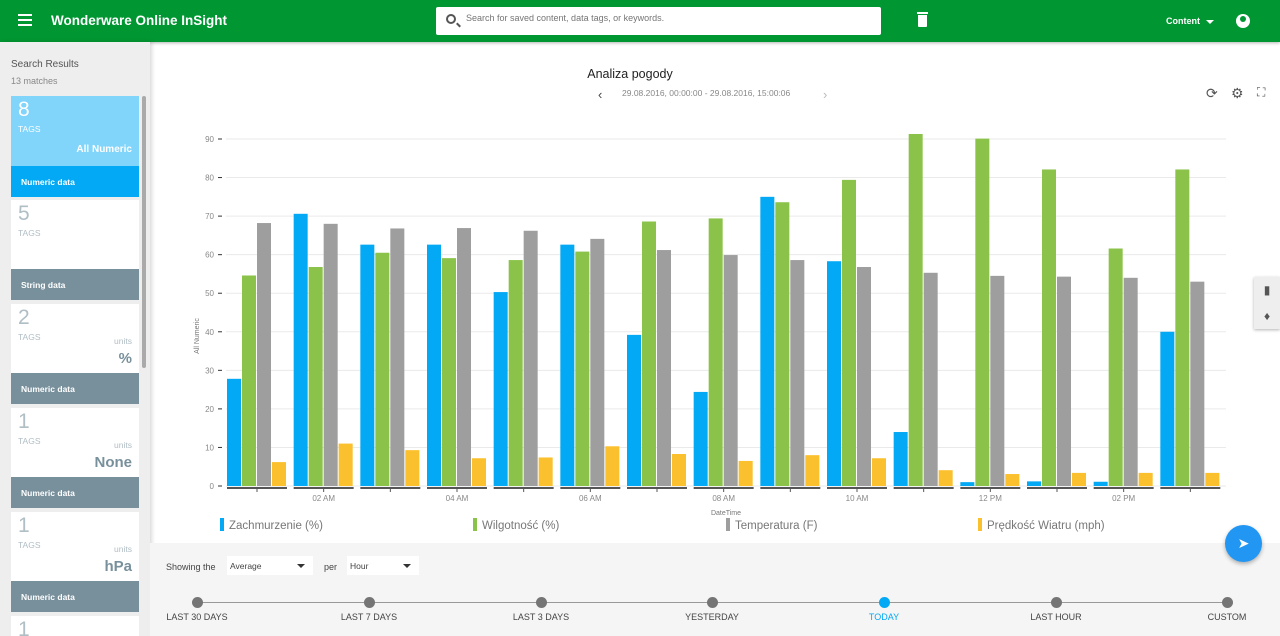 The image size is (1280, 636). Describe the element at coordinates (1243, 543) in the screenshot. I see `share-button: ➤` at that location.